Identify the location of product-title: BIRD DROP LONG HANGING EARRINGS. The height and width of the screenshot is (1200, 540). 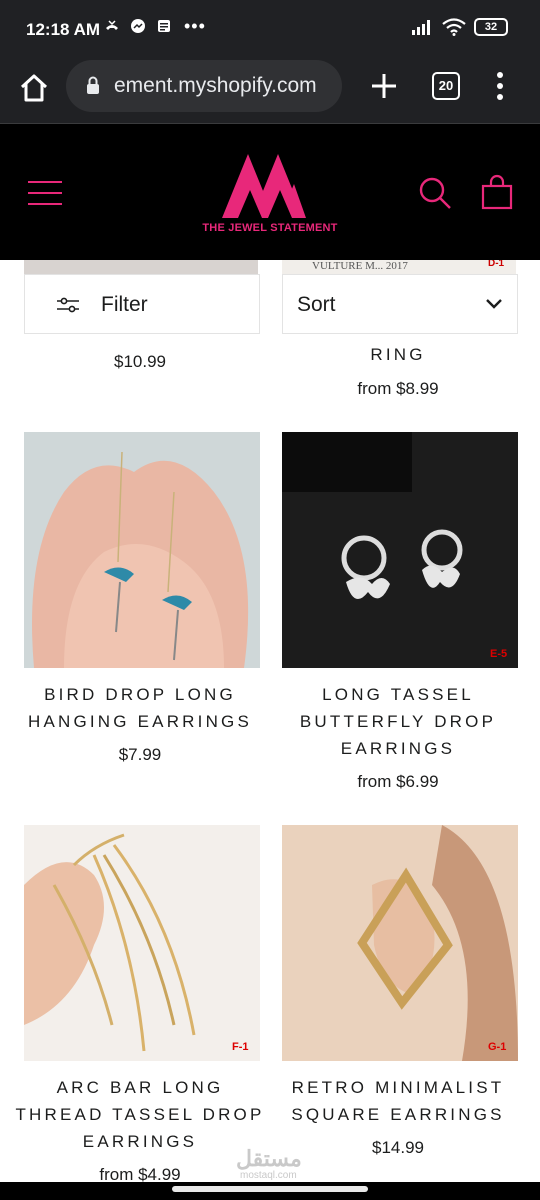
(140, 708).